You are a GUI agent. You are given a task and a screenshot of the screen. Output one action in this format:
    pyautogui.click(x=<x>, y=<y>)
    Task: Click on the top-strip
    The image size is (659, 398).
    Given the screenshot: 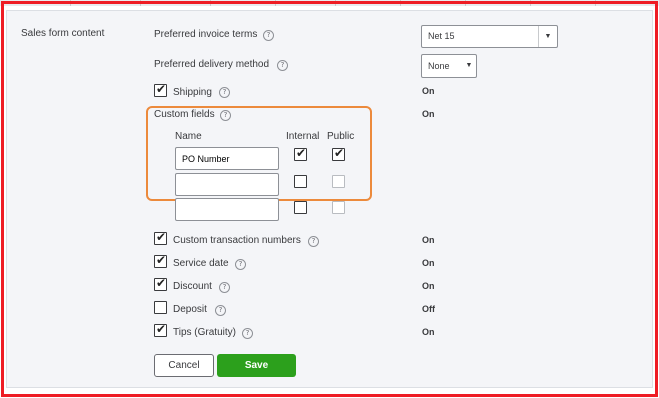 What is the action you would take?
    pyautogui.click(x=329, y=3)
    